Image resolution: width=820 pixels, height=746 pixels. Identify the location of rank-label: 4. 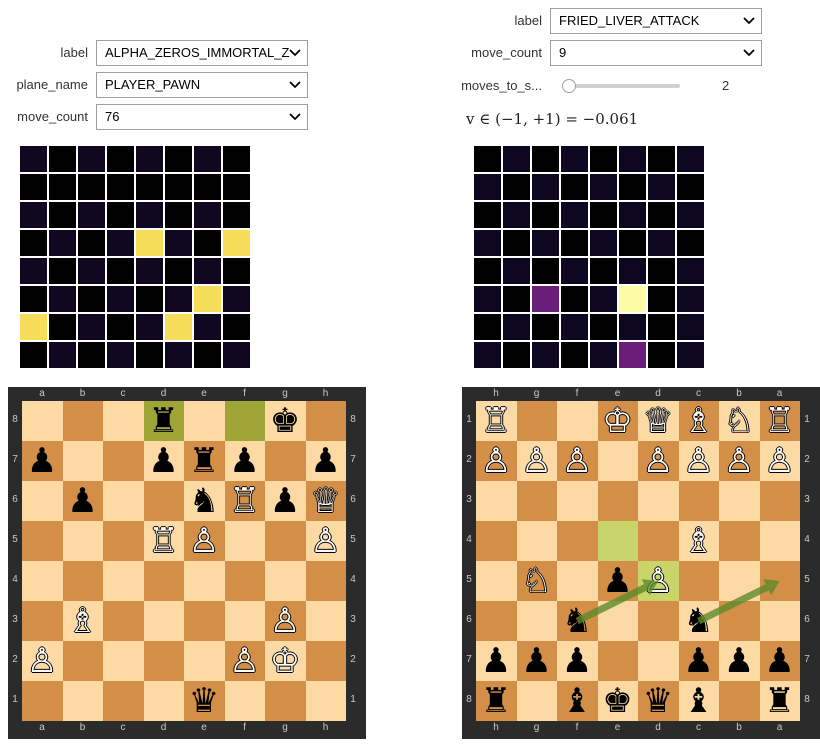
(353, 579).